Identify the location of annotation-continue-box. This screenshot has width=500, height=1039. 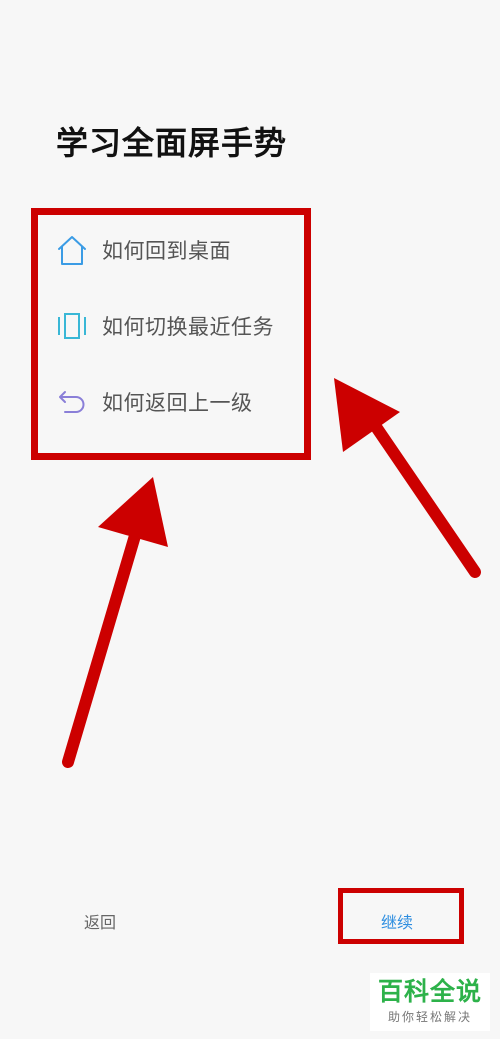
(401, 916).